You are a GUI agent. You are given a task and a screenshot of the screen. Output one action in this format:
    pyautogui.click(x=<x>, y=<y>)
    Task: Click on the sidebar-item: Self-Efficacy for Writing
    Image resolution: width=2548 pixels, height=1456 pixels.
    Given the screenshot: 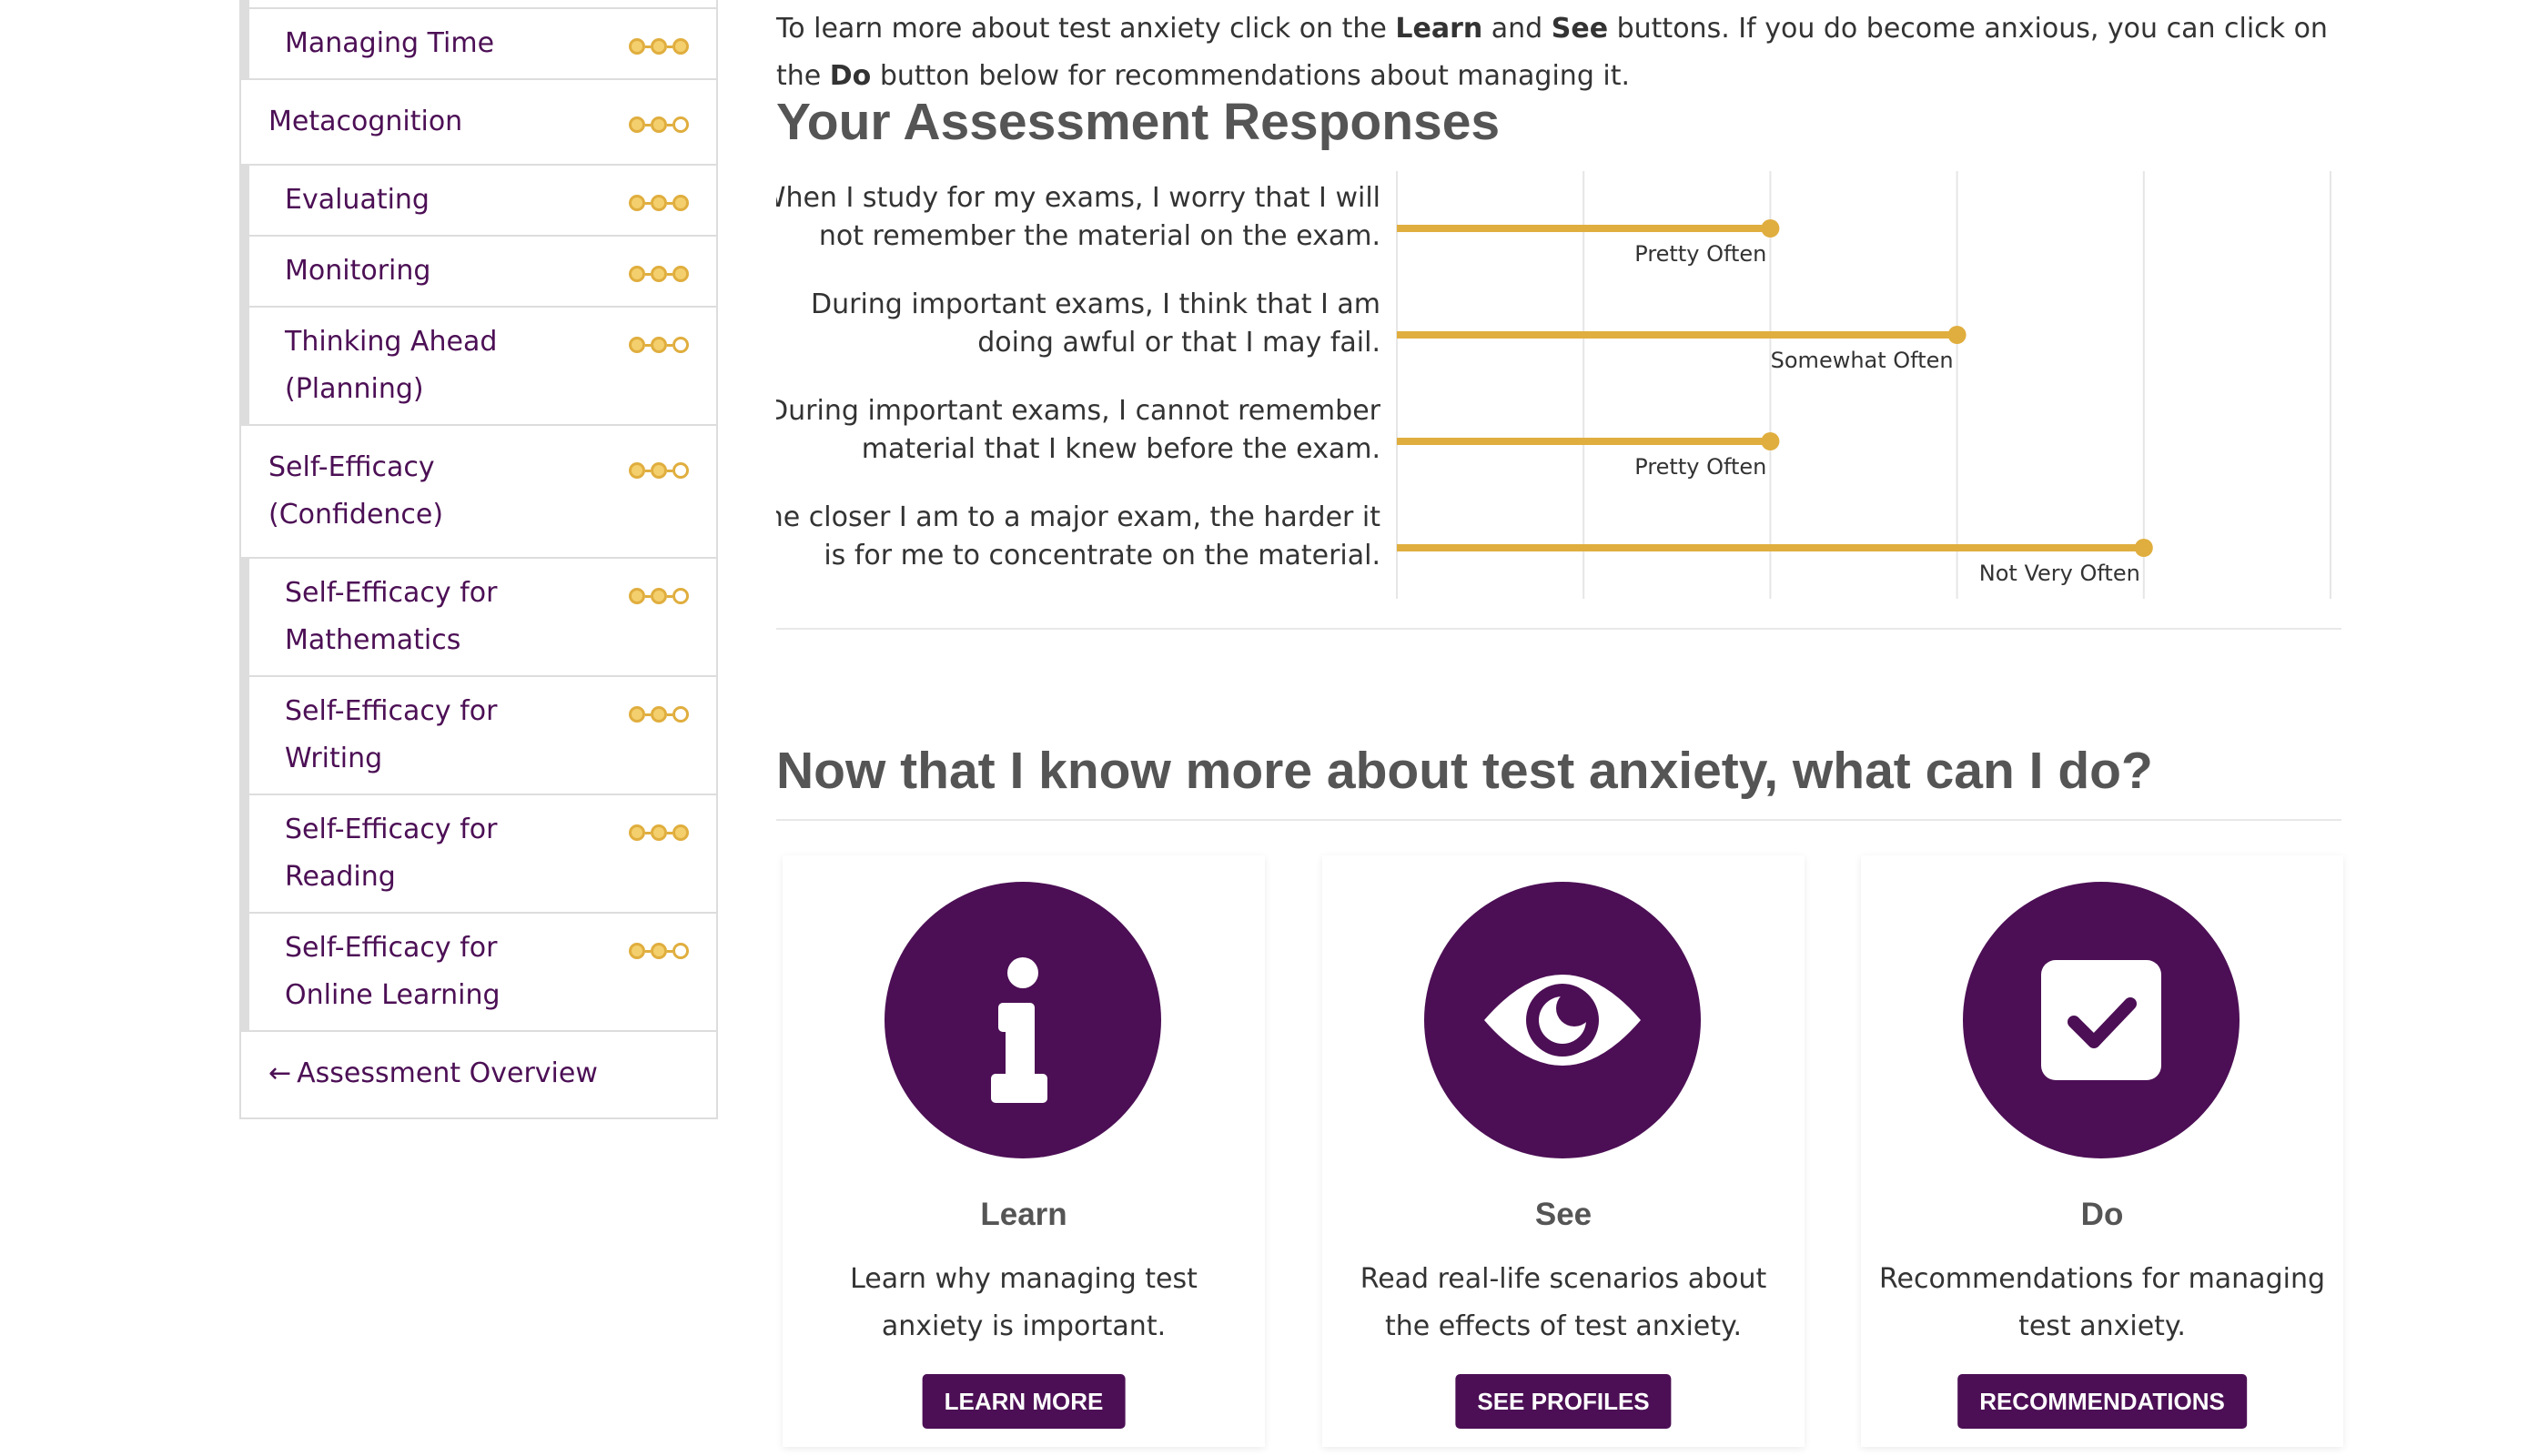 What is the action you would take?
    pyautogui.click(x=479, y=736)
    